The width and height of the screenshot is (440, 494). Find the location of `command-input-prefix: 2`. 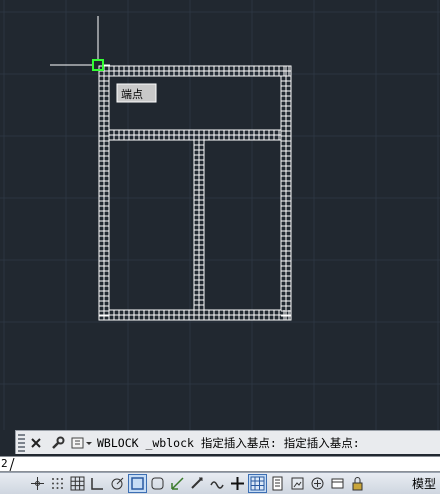

command-input-prefix: 2 is located at coordinates (4, 463).